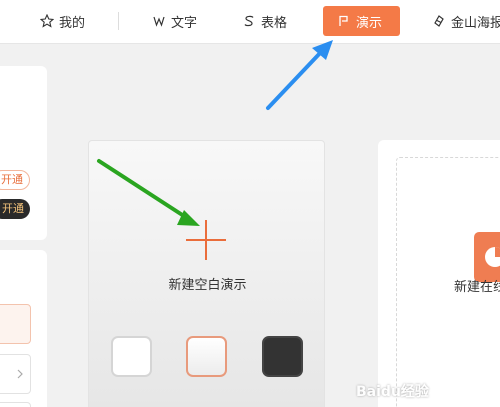 The height and width of the screenshot is (407, 500). Describe the element at coordinates (118, 21) in the screenshot. I see `nav-divider` at that location.